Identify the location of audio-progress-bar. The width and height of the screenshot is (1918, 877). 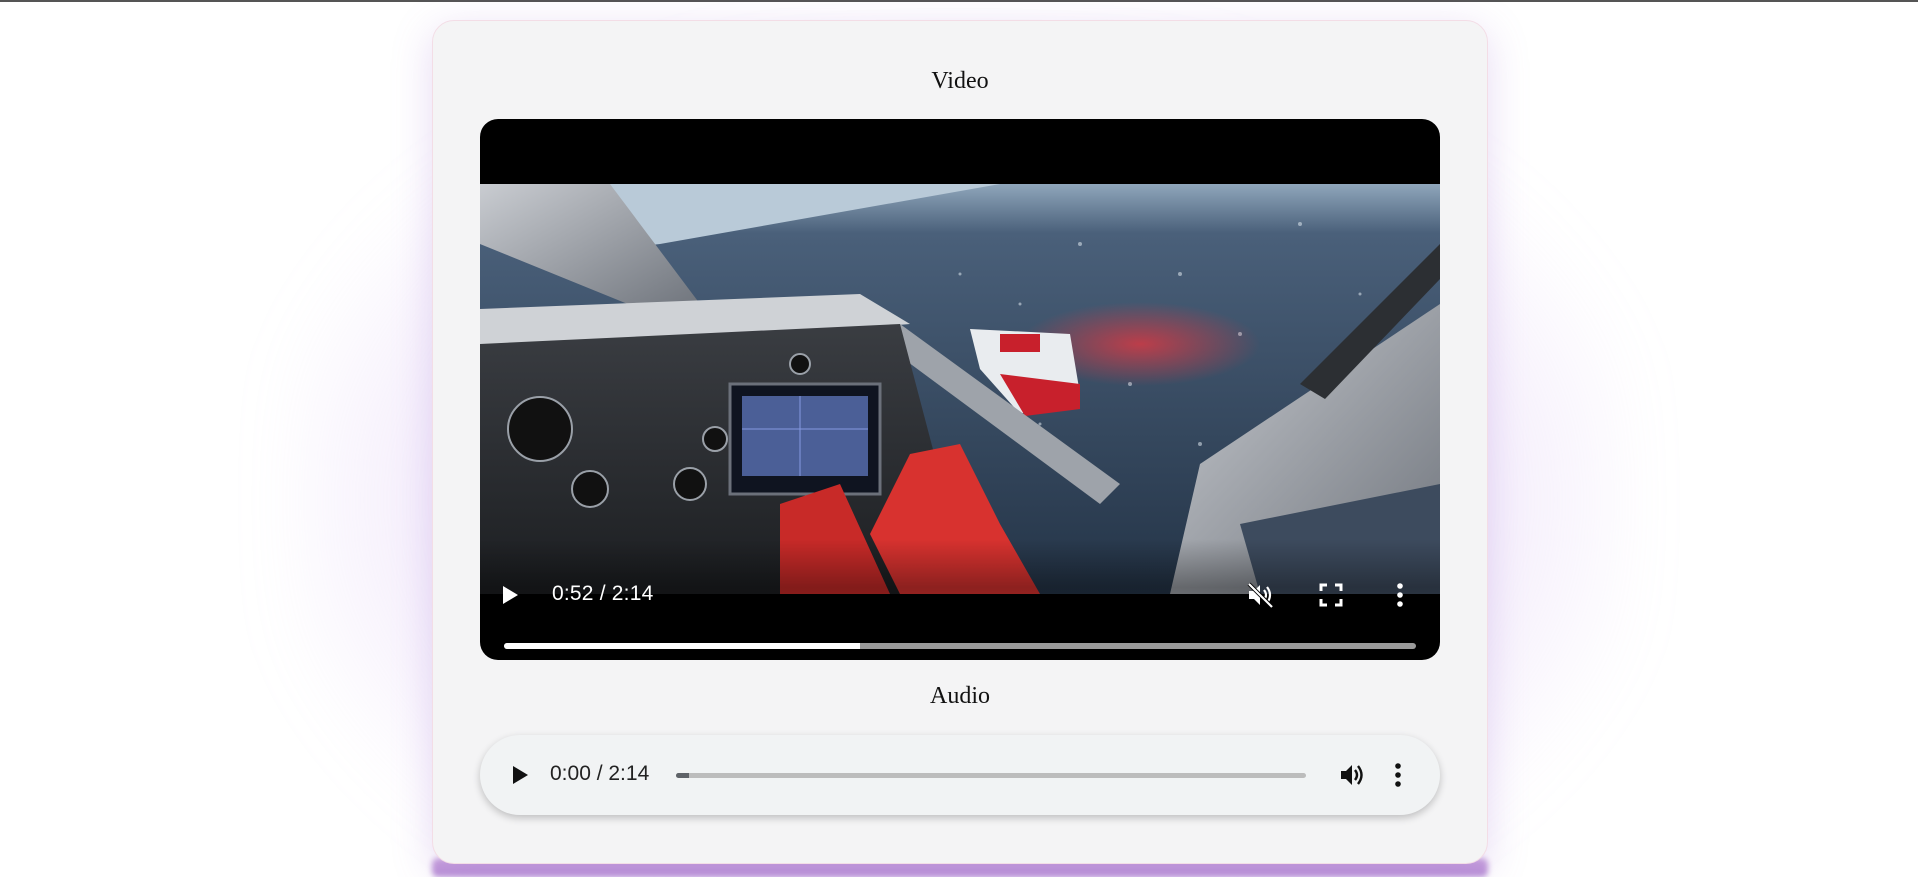
(991, 775).